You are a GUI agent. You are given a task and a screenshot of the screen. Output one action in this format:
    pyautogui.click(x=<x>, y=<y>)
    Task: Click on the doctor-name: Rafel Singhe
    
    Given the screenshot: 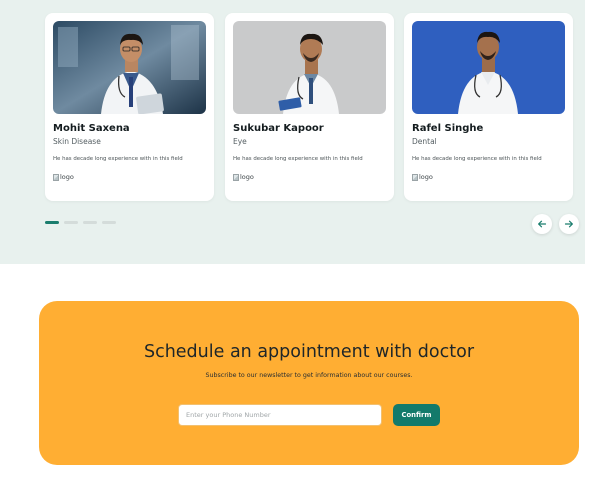 What is the action you would take?
    pyautogui.click(x=448, y=128)
    